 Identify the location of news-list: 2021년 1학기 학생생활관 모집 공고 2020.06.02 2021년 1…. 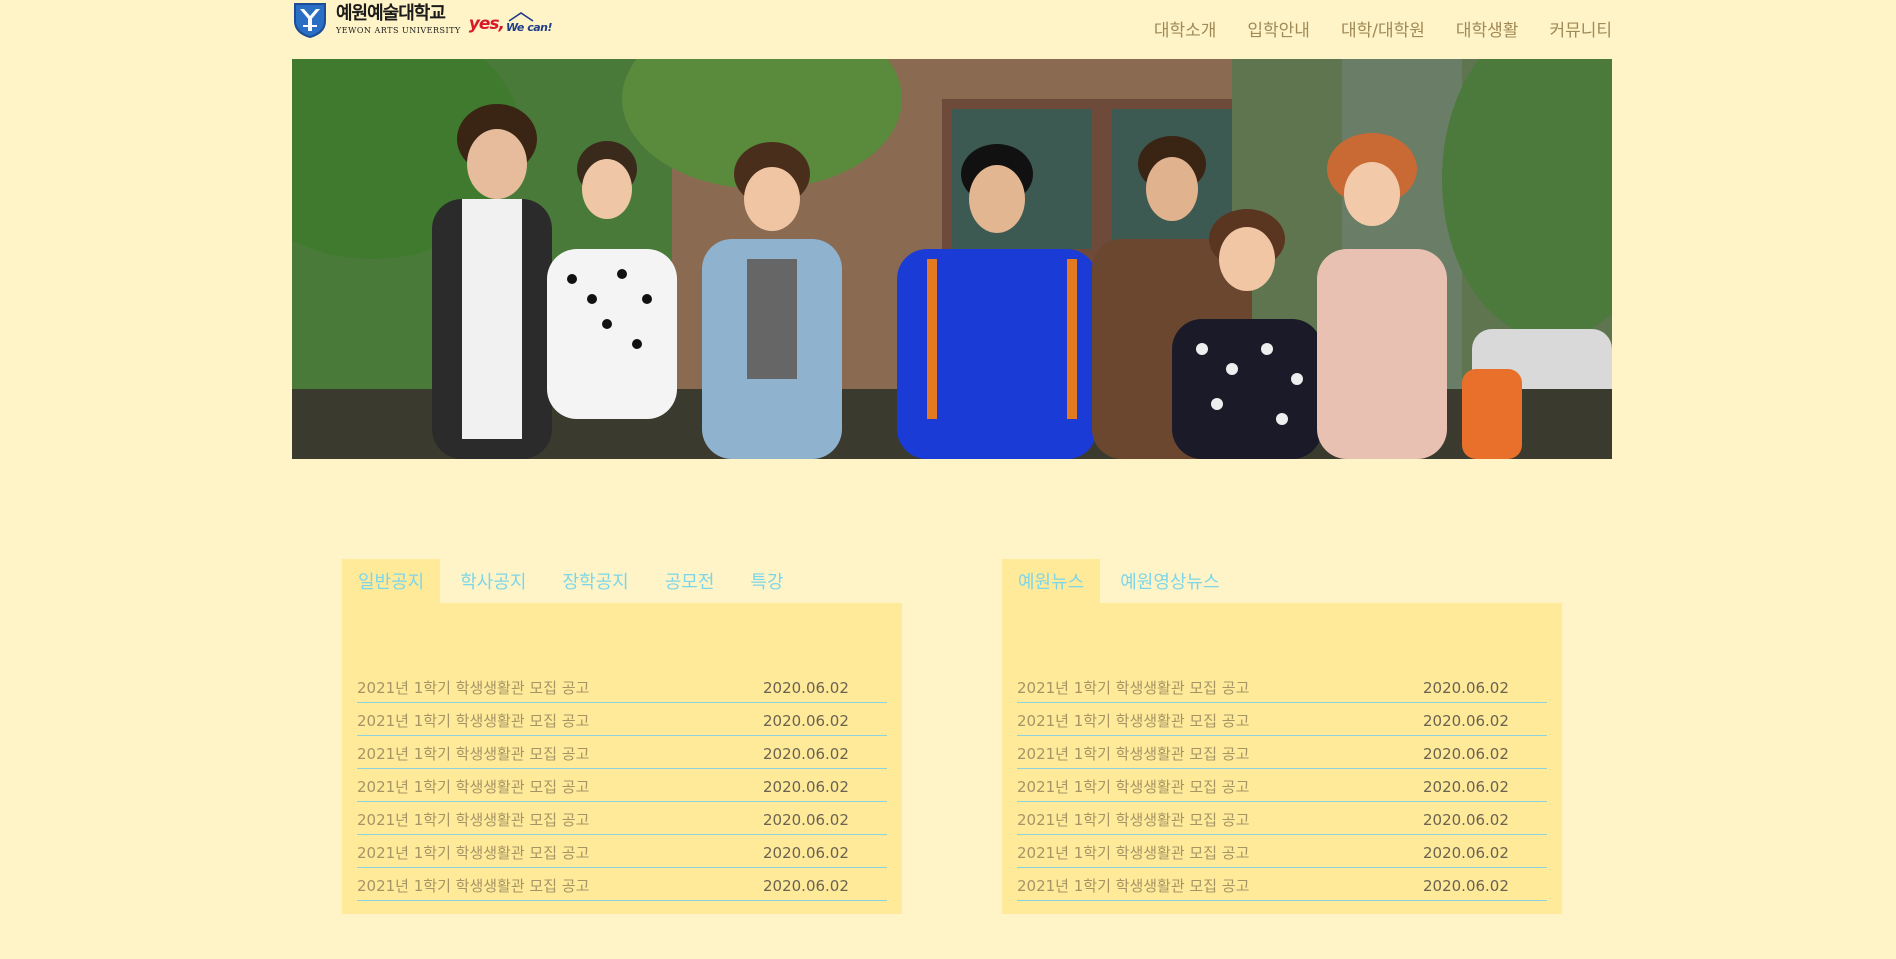
(1282, 758).